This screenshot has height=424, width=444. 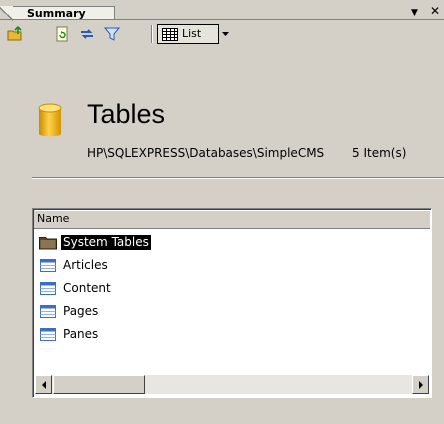 I want to click on toolbar-separator, so click(x=152, y=34).